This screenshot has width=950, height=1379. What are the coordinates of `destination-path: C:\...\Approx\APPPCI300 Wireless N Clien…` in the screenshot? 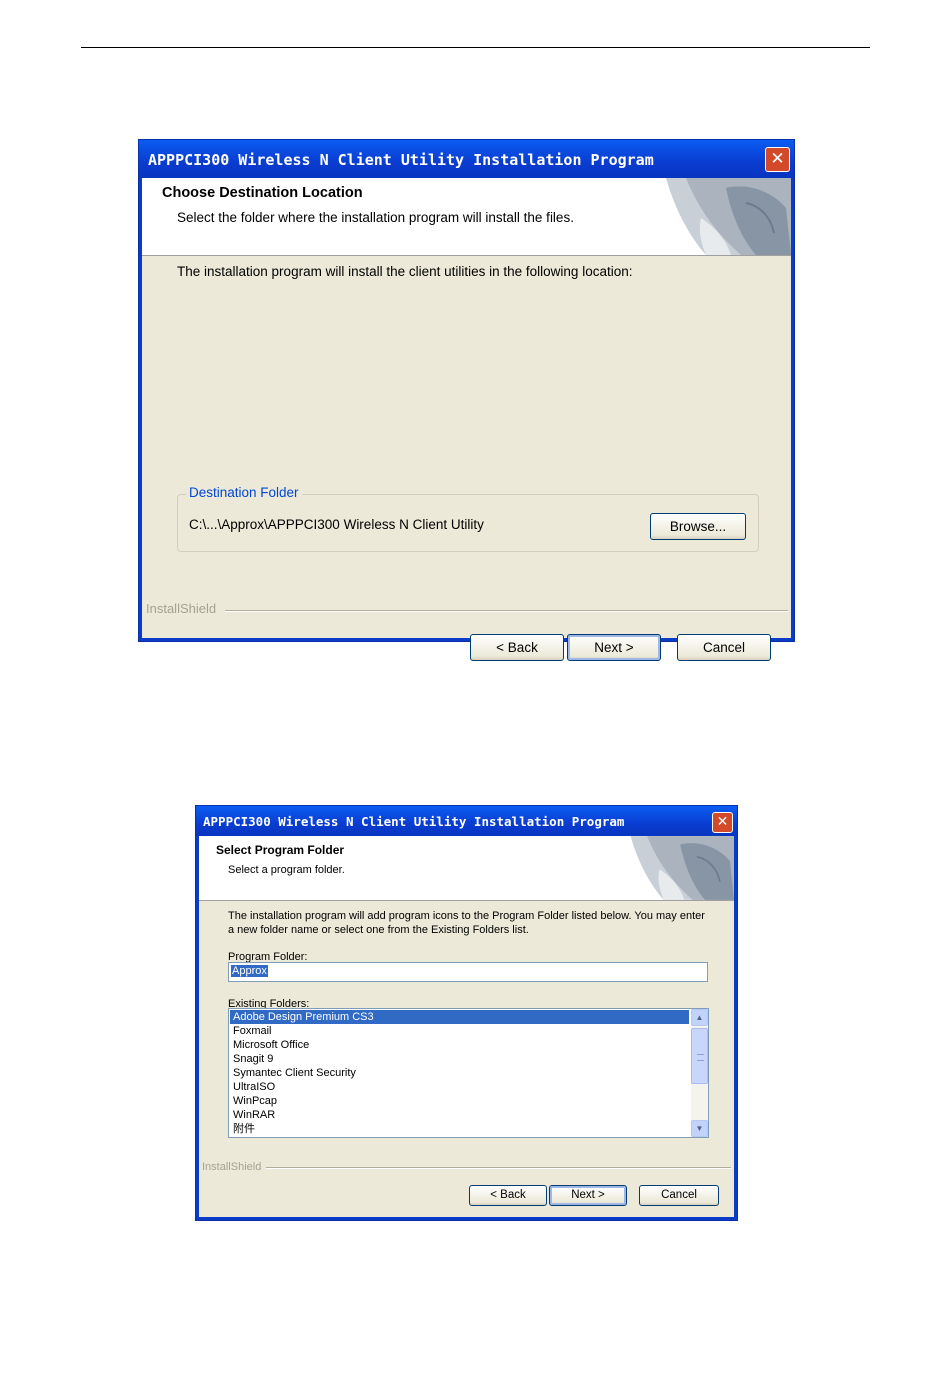 It's located at (336, 524).